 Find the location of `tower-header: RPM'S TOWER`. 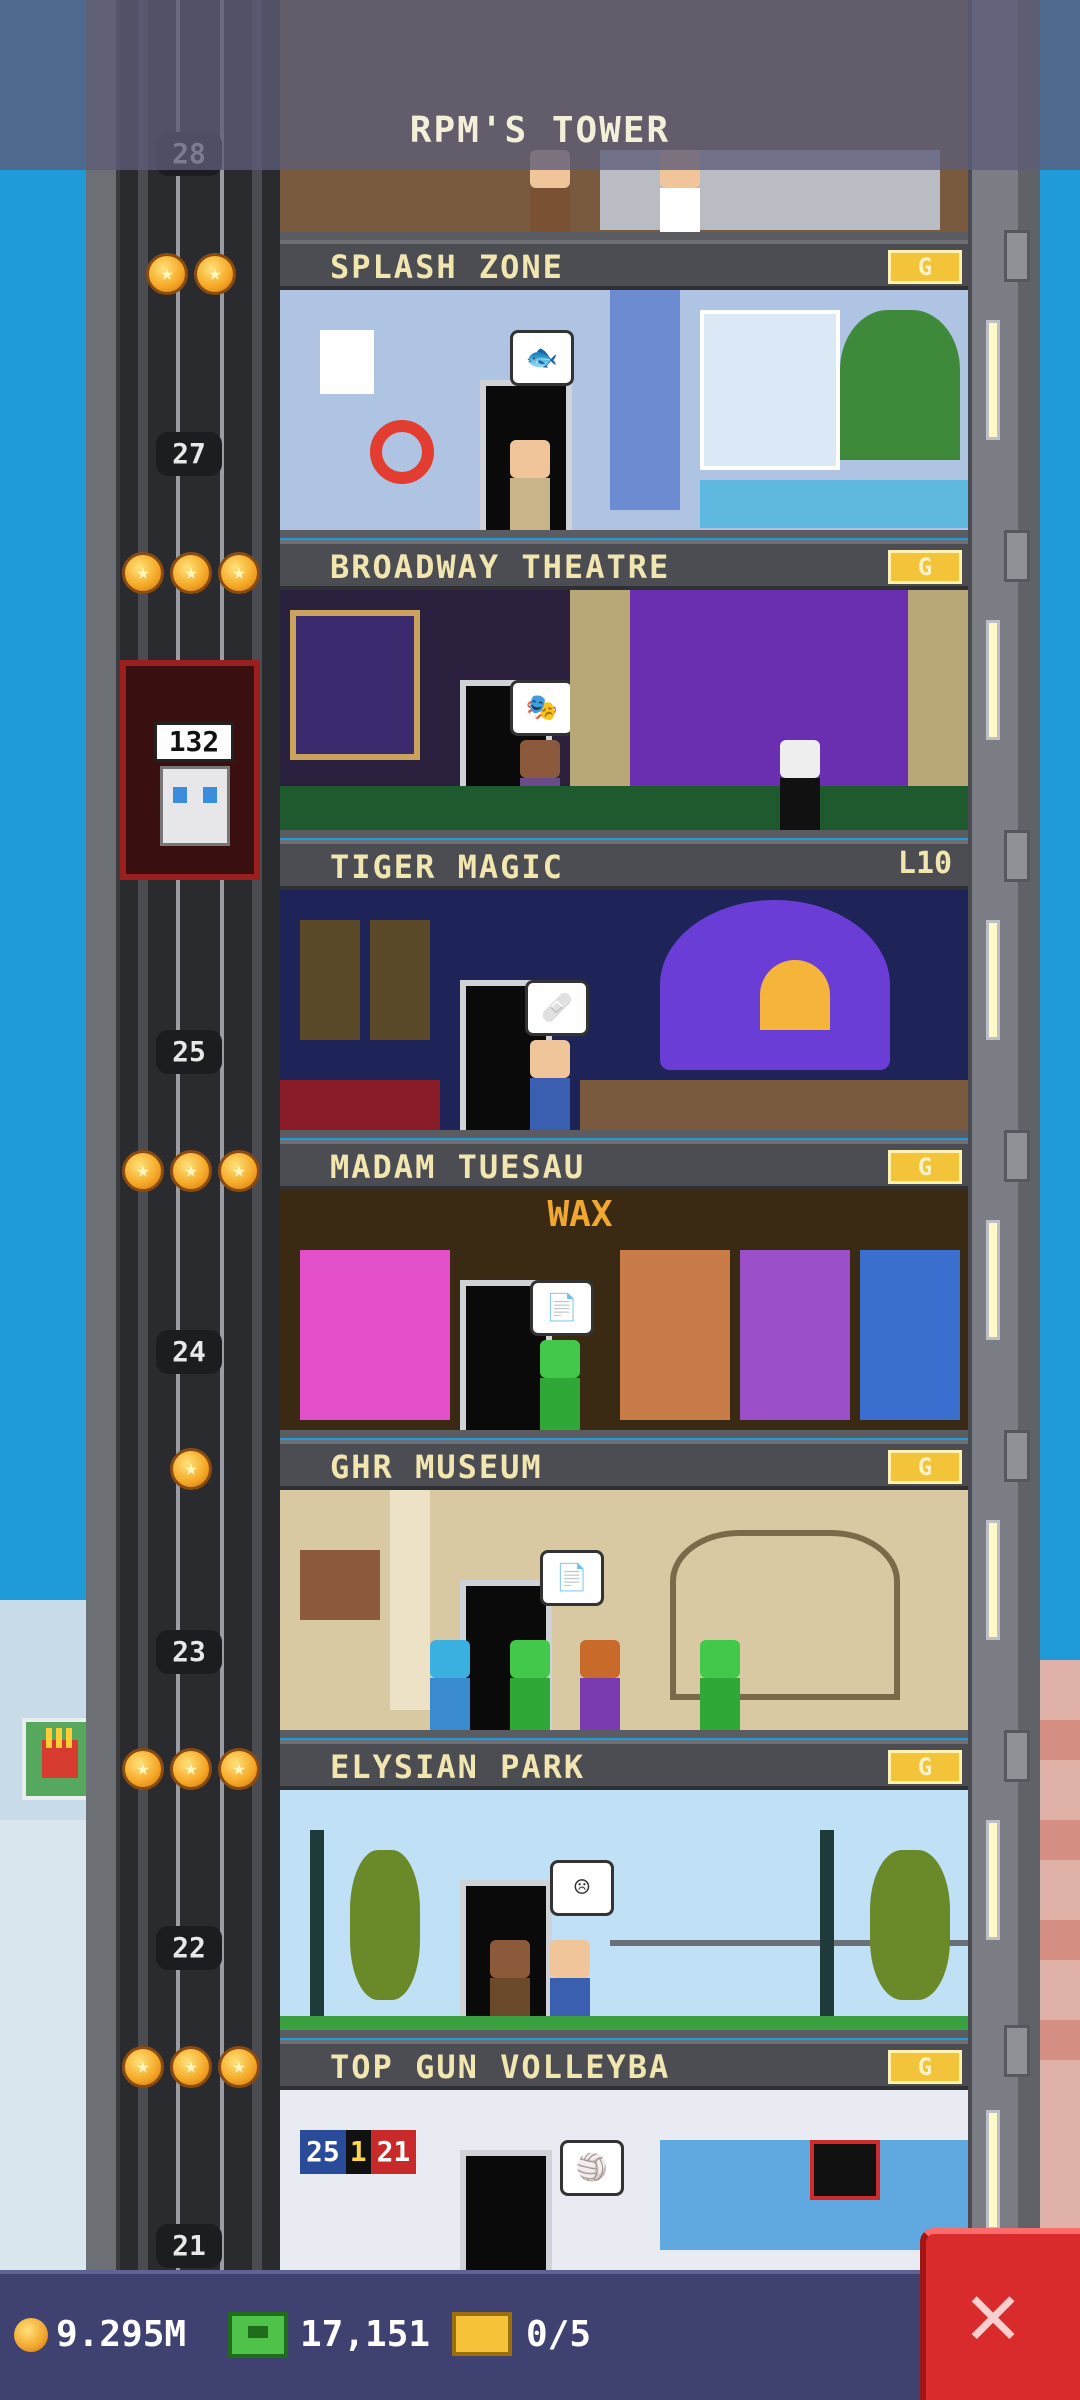

tower-header: RPM'S TOWER is located at coordinates (540, 85).